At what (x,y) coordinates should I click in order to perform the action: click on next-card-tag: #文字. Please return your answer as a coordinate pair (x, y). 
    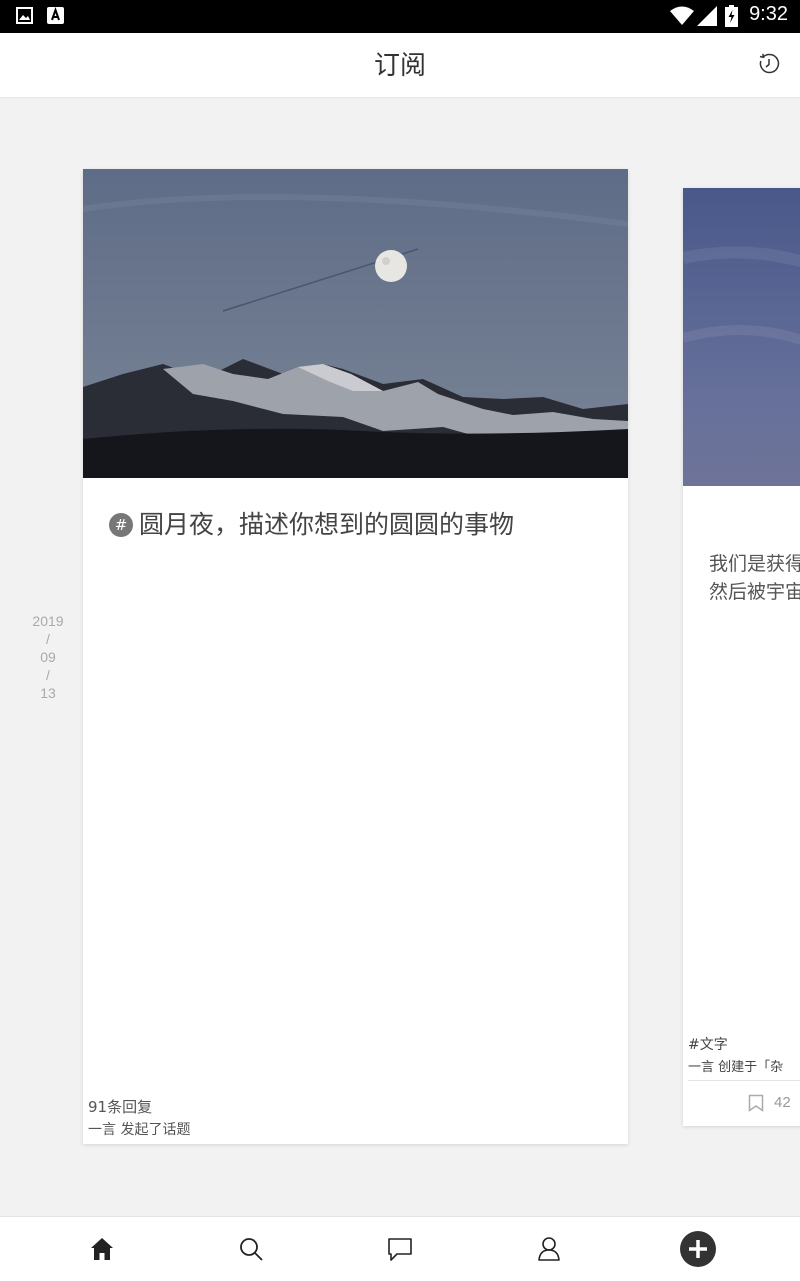
    Looking at the image, I should click on (708, 1044).